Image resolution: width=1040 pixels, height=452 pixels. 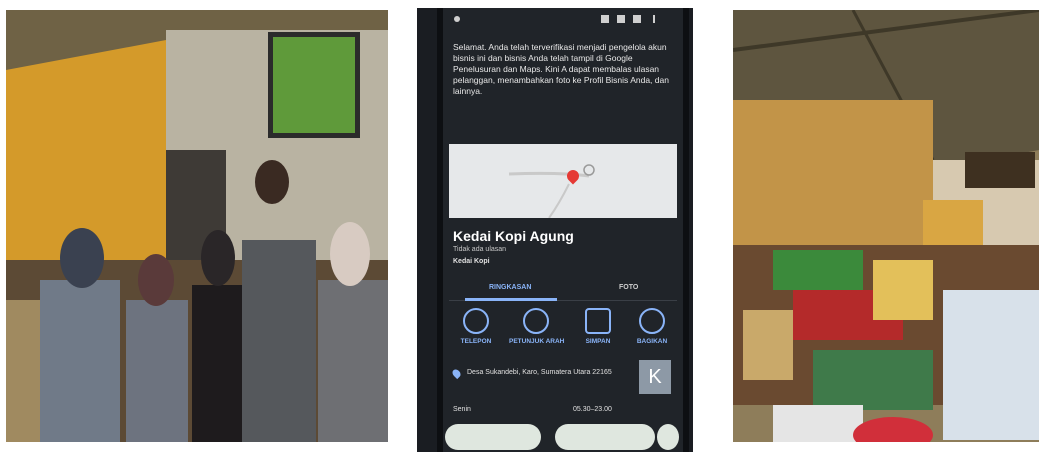 I want to click on call-label: TELEPON, so click(x=476, y=341).